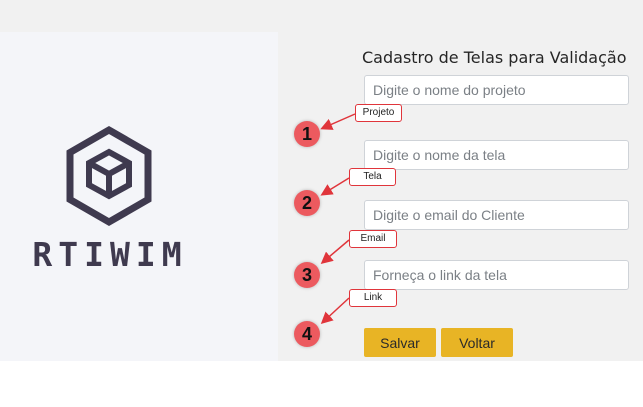 This screenshot has width=643, height=407. What do you see at coordinates (496, 155) in the screenshot?
I see `screen-name-input` at bounding box center [496, 155].